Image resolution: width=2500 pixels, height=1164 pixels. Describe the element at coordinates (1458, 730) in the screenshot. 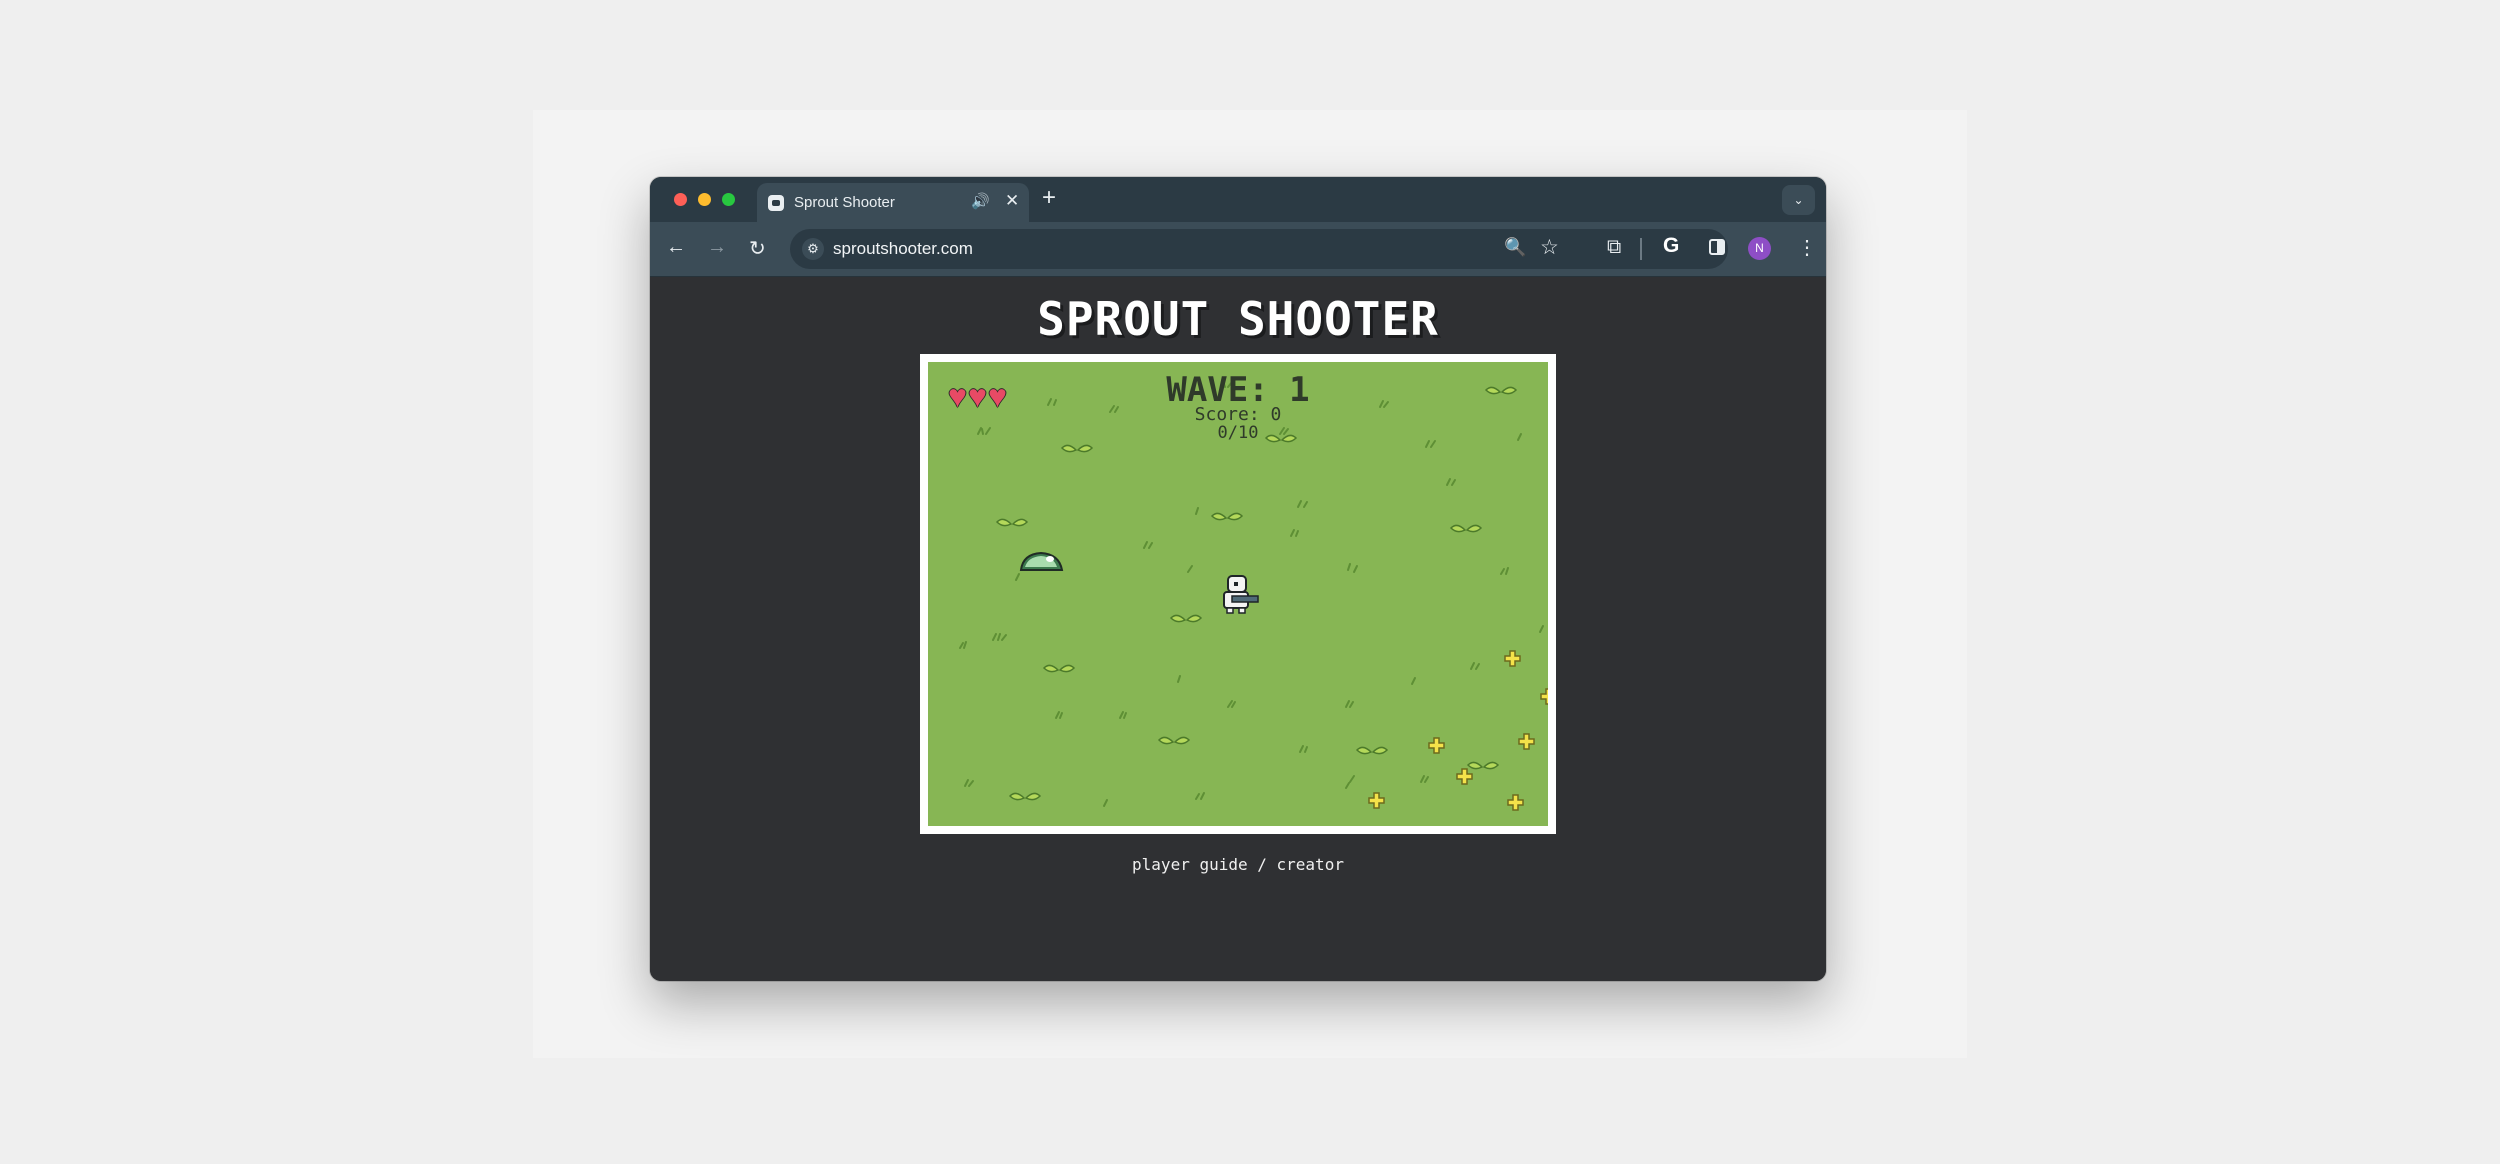

I see `yellow-flowers` at that location.